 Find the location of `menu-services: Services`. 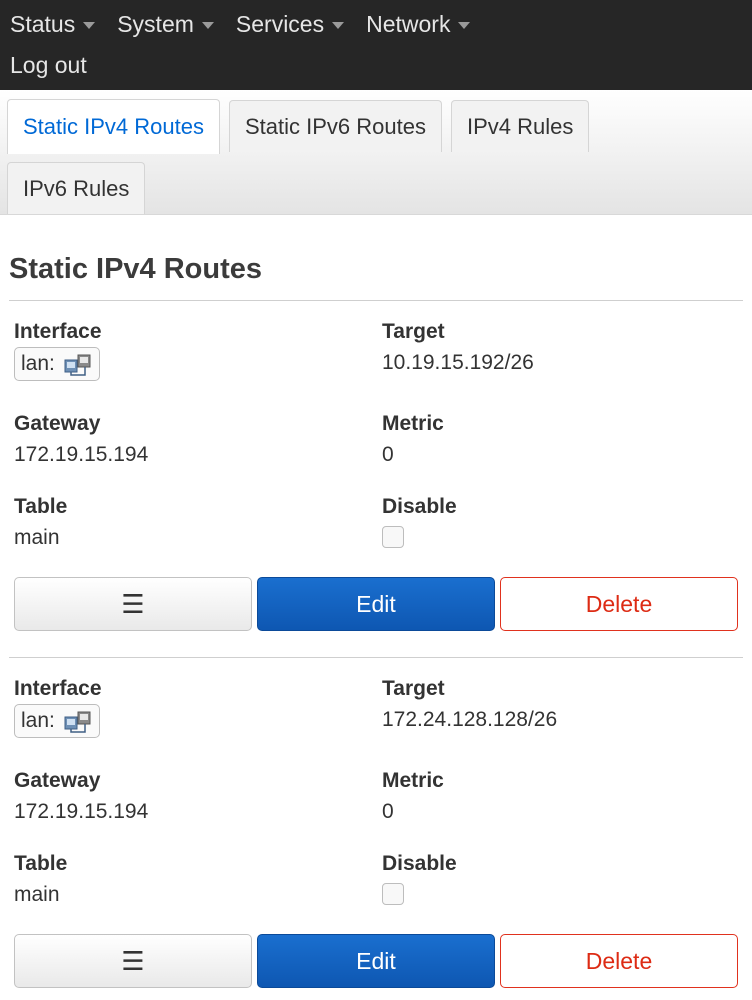

menu-services: Services is located at coordinates (290, 24).